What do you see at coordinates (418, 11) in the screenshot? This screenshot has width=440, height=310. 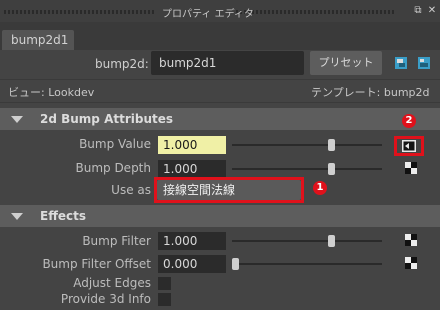 I see `float-window-icon: ⧉` at bounding box center [418, 11].